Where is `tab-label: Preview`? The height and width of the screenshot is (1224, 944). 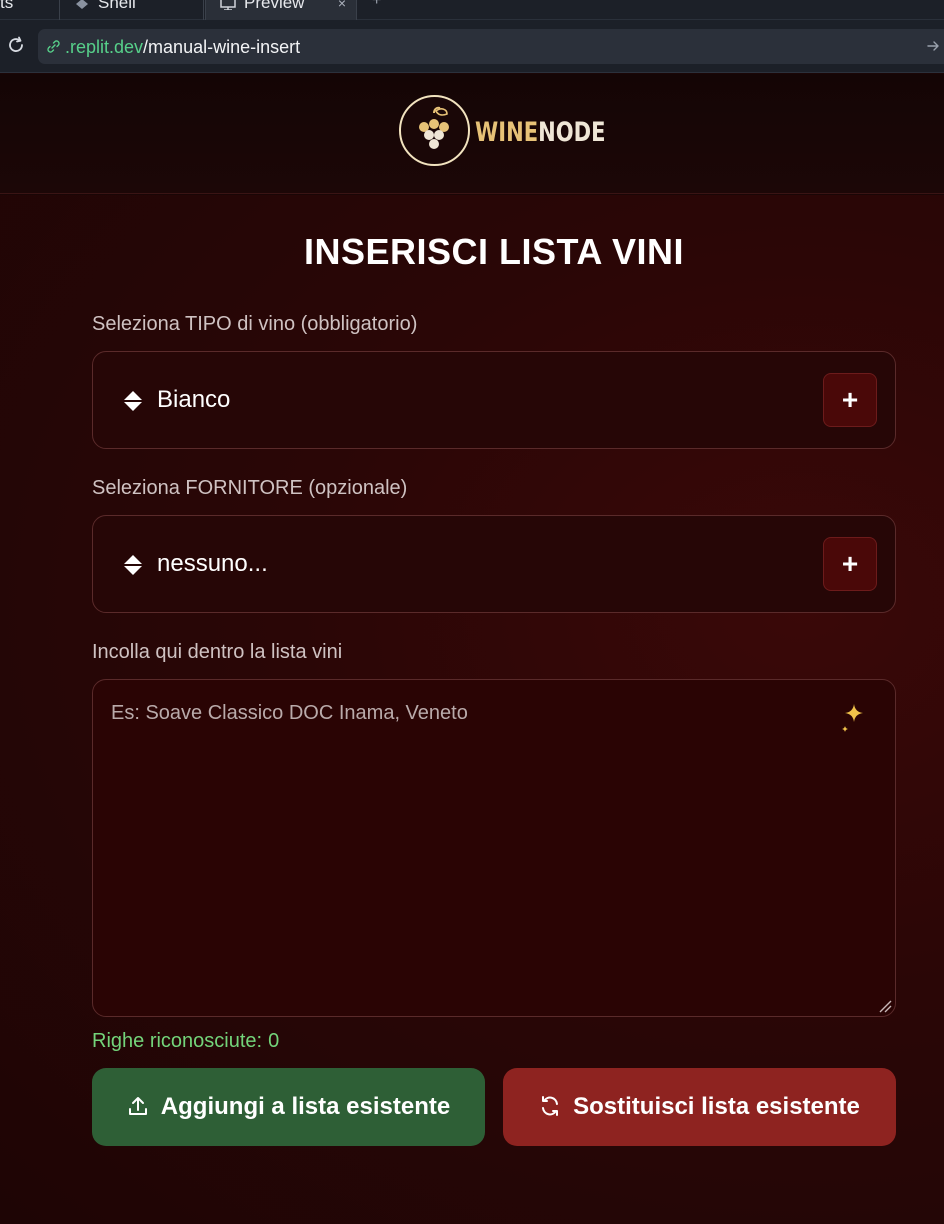 tab-label: Preview is located at coordinates (274, 6).